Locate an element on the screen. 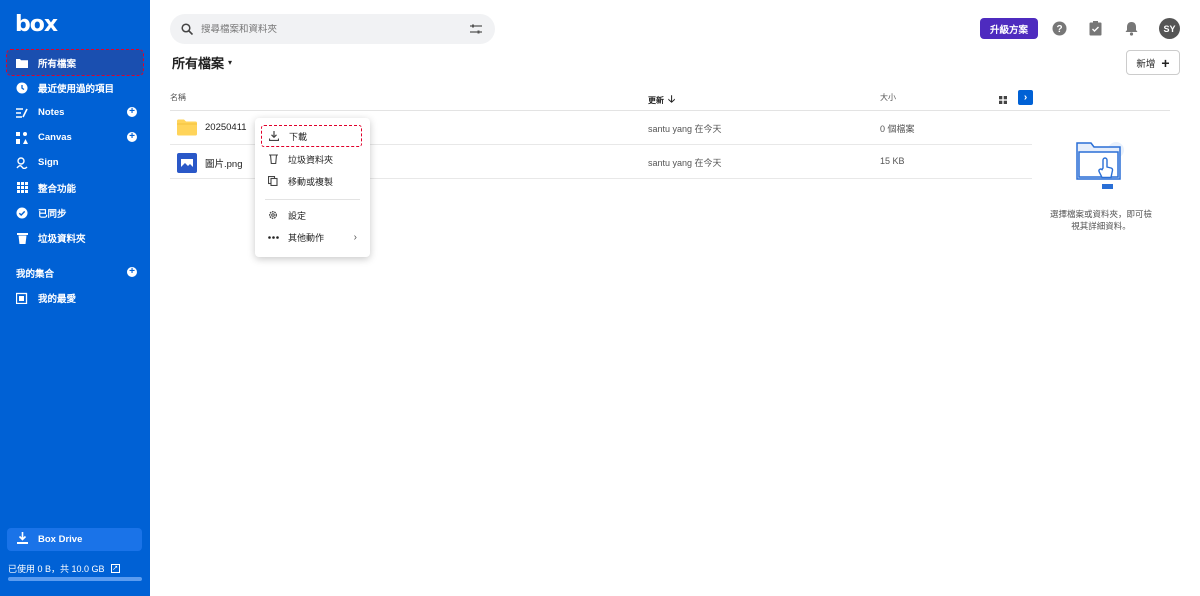 The height and width of the screenshot is (596, 1200). context-menu: 下載 垃圾資料夾 移動或複製 設定 其他動作 › is located at coordinates (312, 187).